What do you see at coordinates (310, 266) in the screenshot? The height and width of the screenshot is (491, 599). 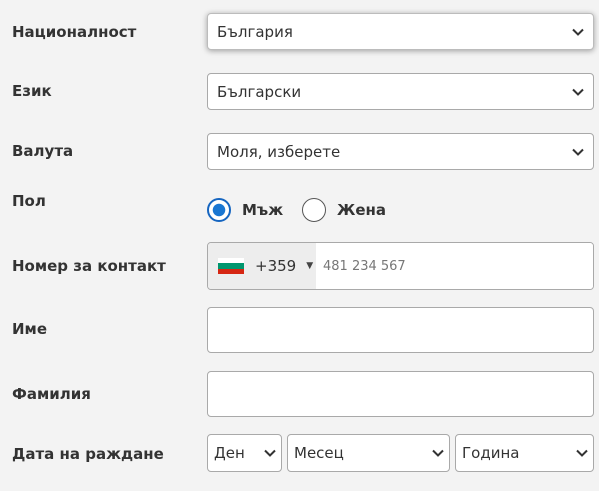 I see `caret-down-icon: ▼` at bounding box center [310, 266].